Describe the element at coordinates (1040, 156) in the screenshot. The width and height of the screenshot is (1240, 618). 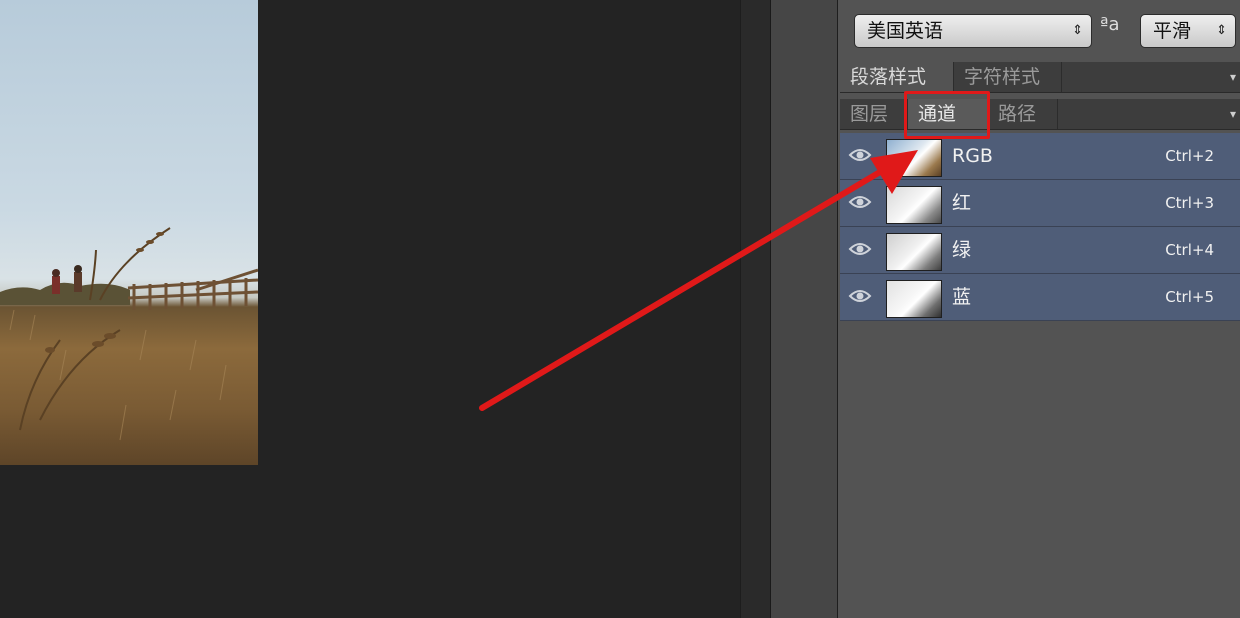
I see `channel-row-rgb: RGB Ctrl+2` at that location.